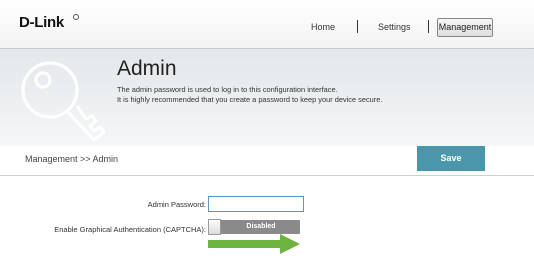 The height and width of the screenshot is (262, 534). Describe the element at coordinates (254, 244) in the screenshot. I see `arrow-right-icon` at that location.